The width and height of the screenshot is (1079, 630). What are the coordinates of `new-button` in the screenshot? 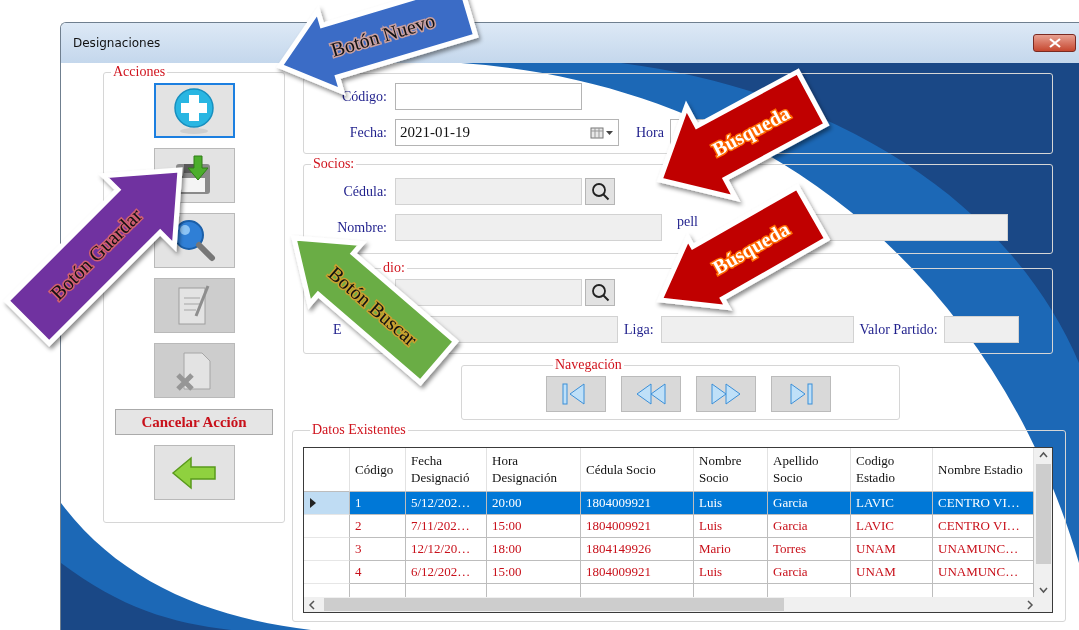 It's located at (194, 110).